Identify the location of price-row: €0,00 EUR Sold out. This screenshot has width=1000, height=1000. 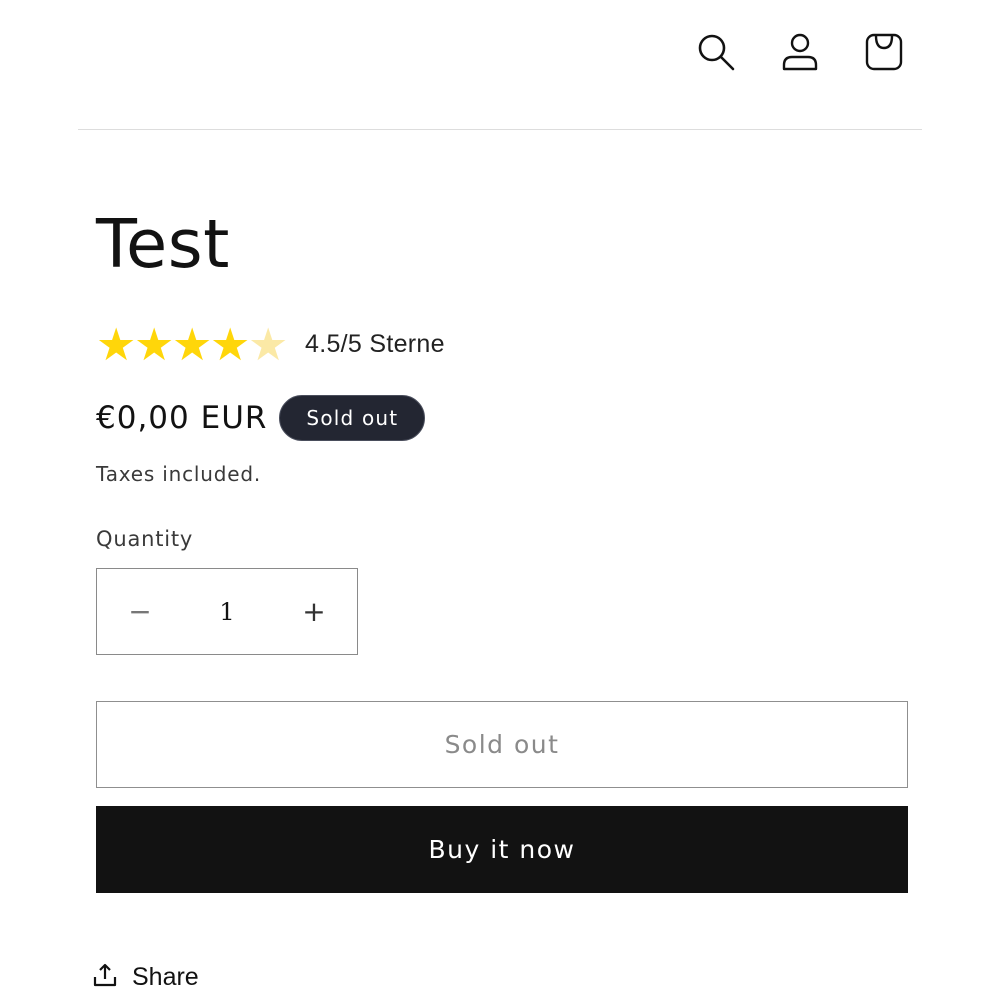
(261, 418).